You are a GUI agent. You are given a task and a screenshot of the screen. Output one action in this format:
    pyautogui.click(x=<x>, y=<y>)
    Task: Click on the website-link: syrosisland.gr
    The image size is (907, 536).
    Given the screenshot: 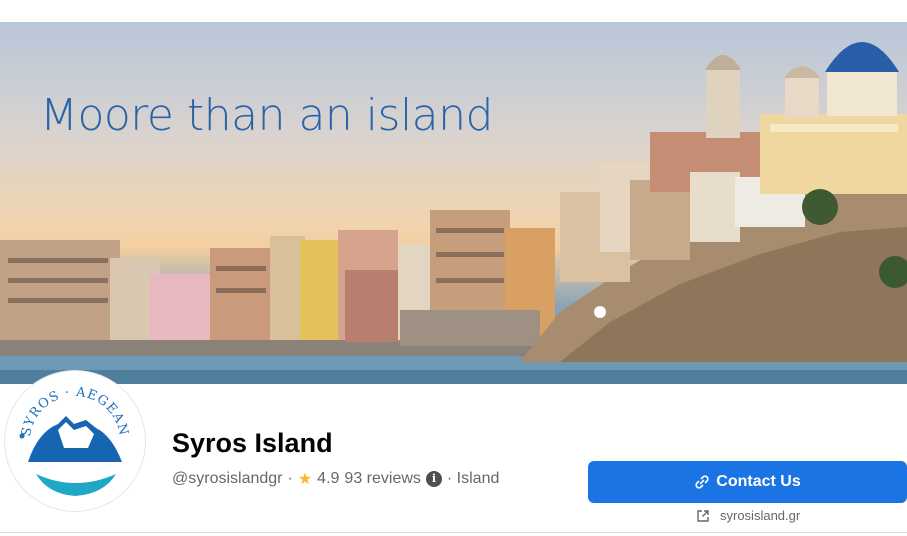 What is the action you would take?
    pyautogui.click(x=748, y=515)
    